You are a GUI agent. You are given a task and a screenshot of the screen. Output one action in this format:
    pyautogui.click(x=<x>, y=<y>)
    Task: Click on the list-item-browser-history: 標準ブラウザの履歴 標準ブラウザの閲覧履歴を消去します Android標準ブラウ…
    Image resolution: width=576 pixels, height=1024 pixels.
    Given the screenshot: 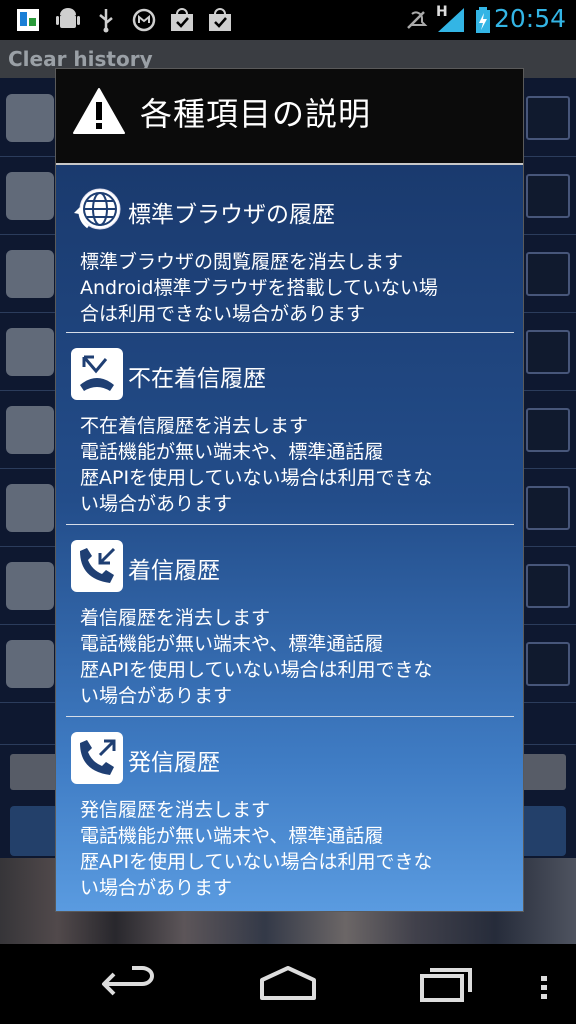 What is the action you would take?
    pyautogui.click(x=290, y=253)
    